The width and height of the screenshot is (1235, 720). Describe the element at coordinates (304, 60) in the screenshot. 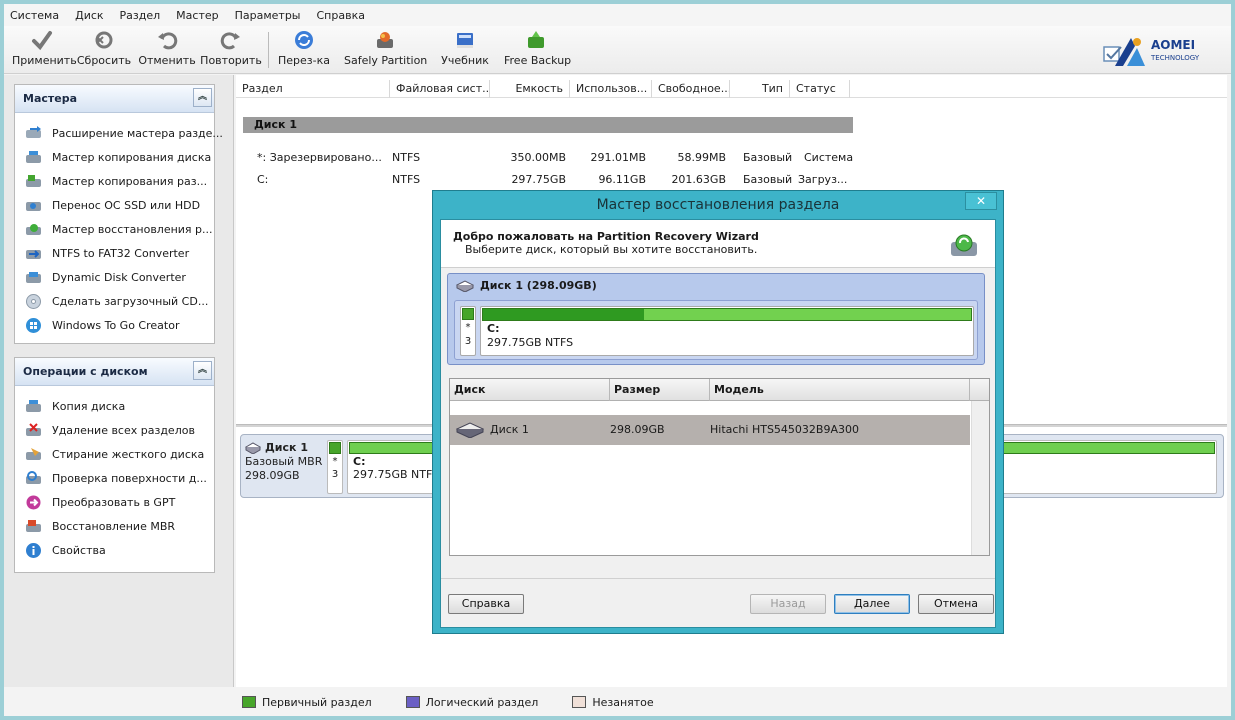

I see `reload-label: Перез-ка` at that location.